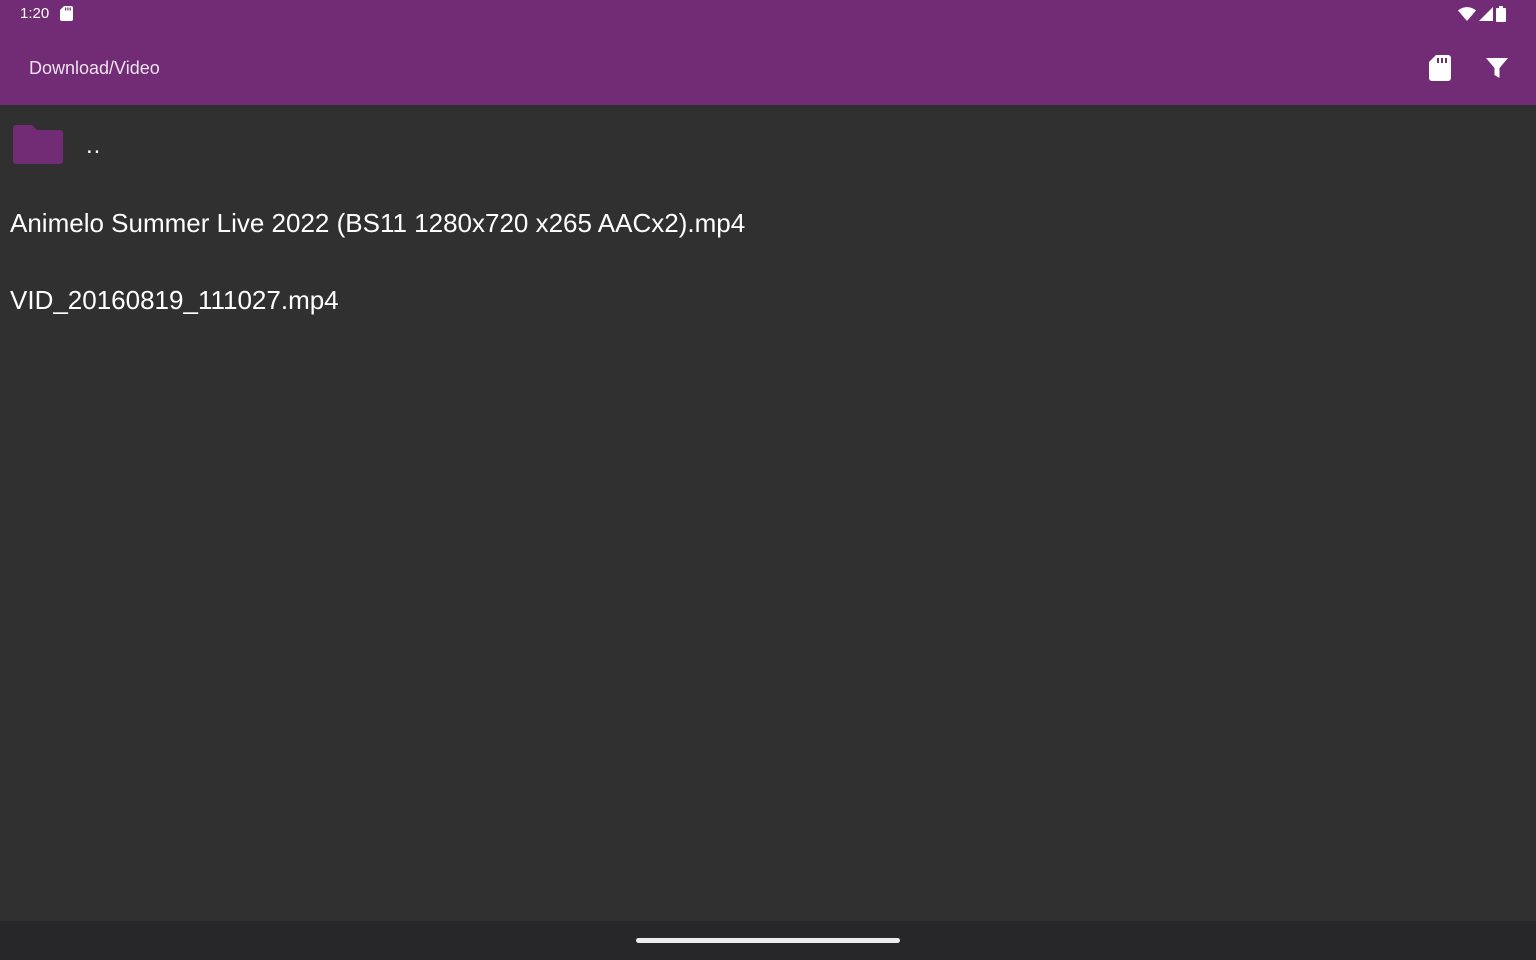 The image size is (1536, 960). Describe the element at coordinates (174, 300) in the screenshot. I see `file-name: VID_20160819_111027.mp4` at that location.